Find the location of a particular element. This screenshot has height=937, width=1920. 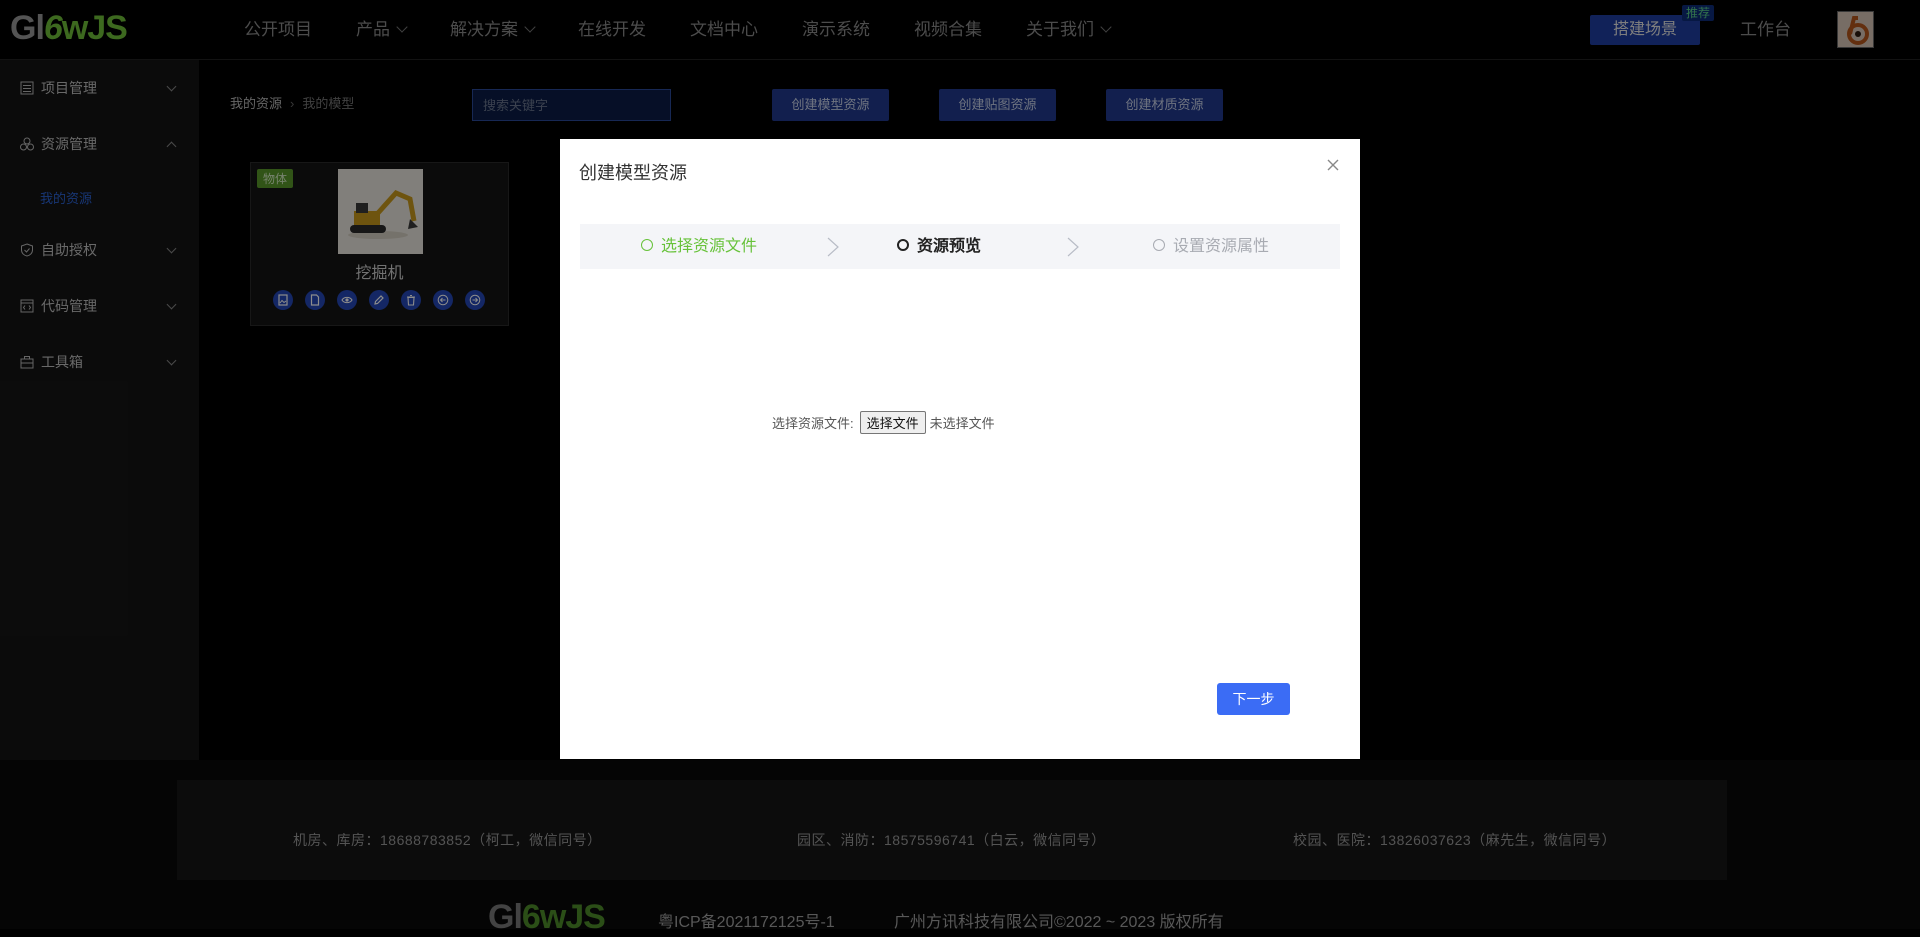

dialog-title: 创建模型资源 is located at coordinates (633, 173).